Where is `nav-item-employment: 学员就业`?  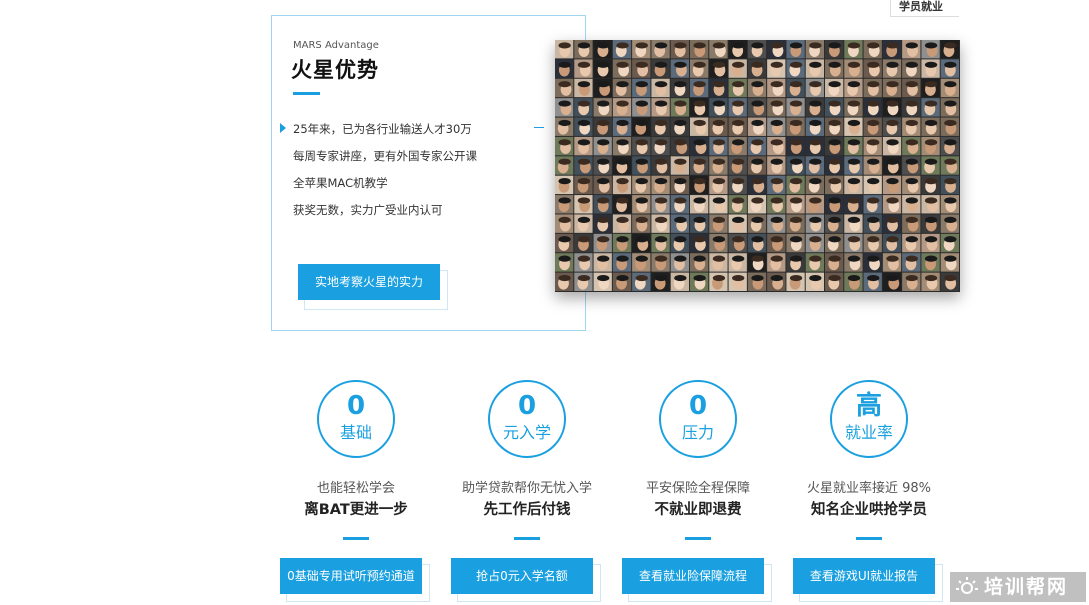 nav-item-employment: 学员就业 is located at coordinates (924, 8).